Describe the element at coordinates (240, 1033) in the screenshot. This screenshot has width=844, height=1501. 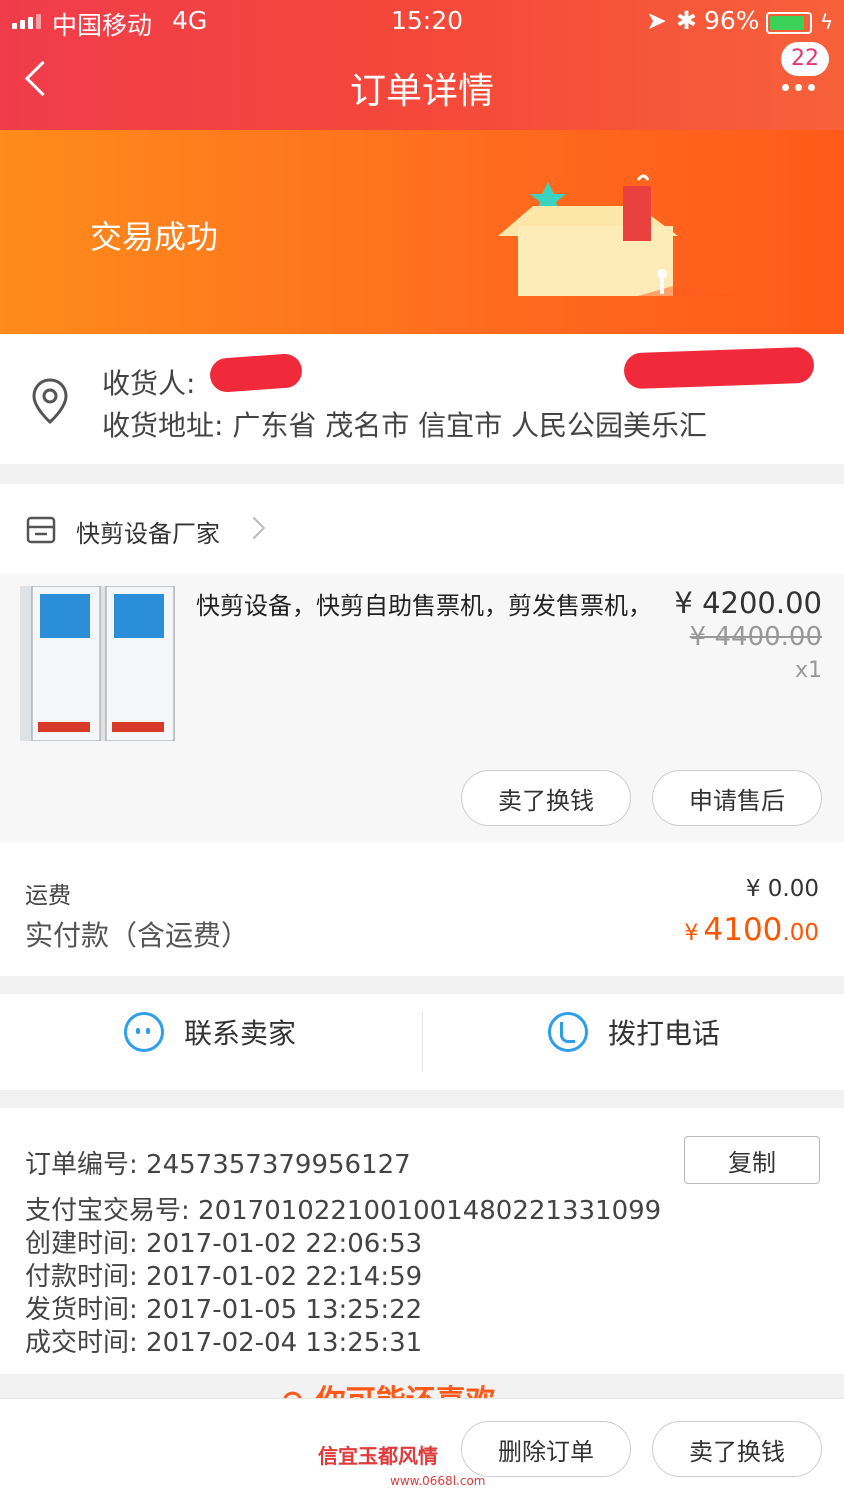
I see `contact-seller-label: 联系卖家` at that location.